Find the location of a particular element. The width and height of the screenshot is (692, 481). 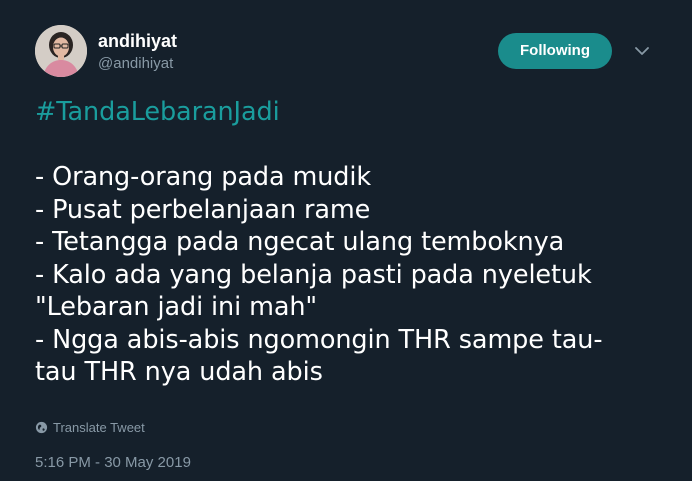

tweet-line: "Lebaran jadi ini mah" is located at coordinates (176, 307).